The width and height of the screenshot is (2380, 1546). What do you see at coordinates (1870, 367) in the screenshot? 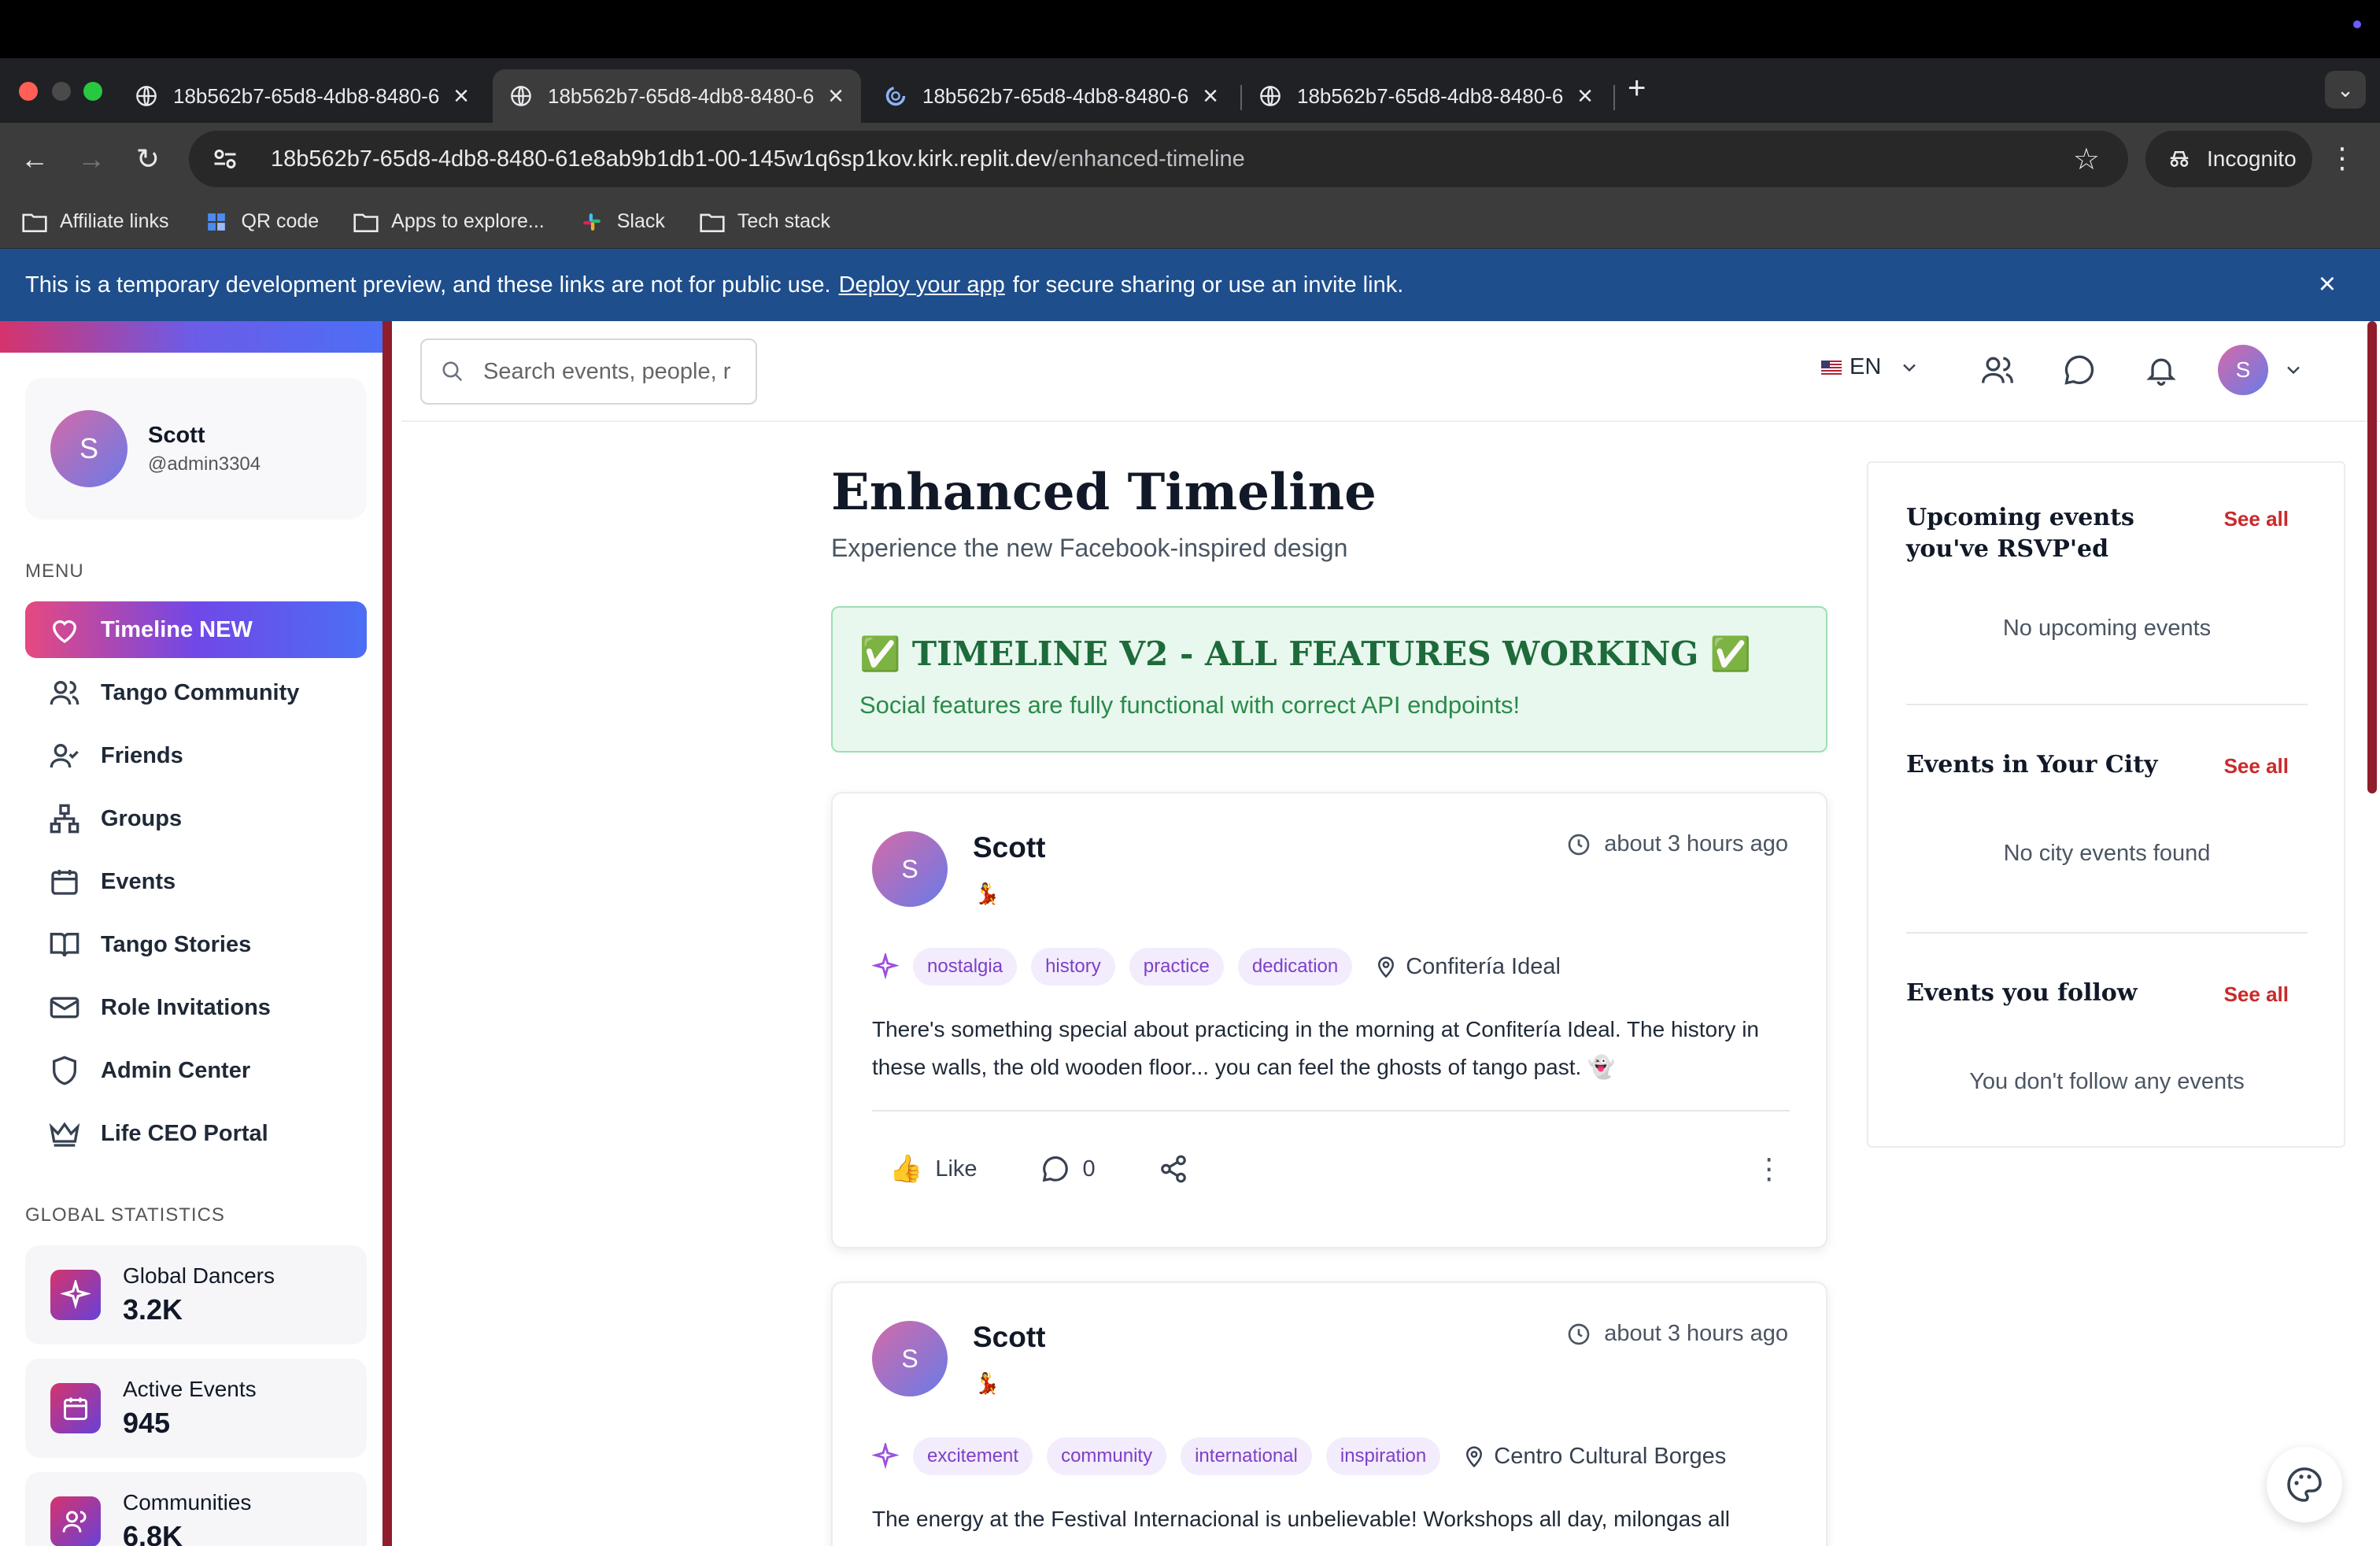
I see `language-selector: EN` at bounding box center [1870, 367].